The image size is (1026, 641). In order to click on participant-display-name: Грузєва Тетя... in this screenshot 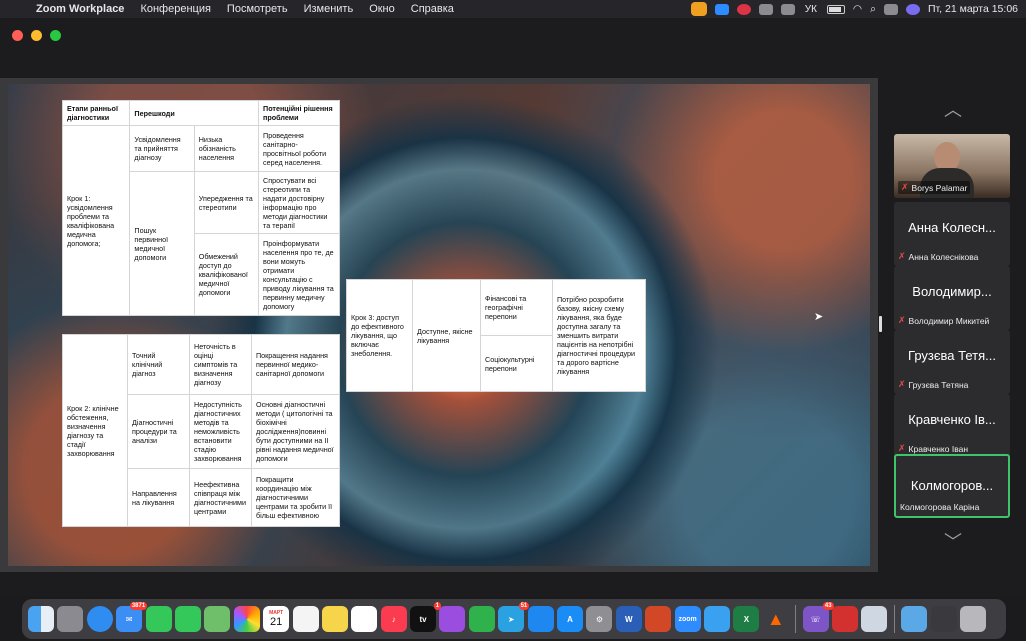, I will do `click(952, 355)`.